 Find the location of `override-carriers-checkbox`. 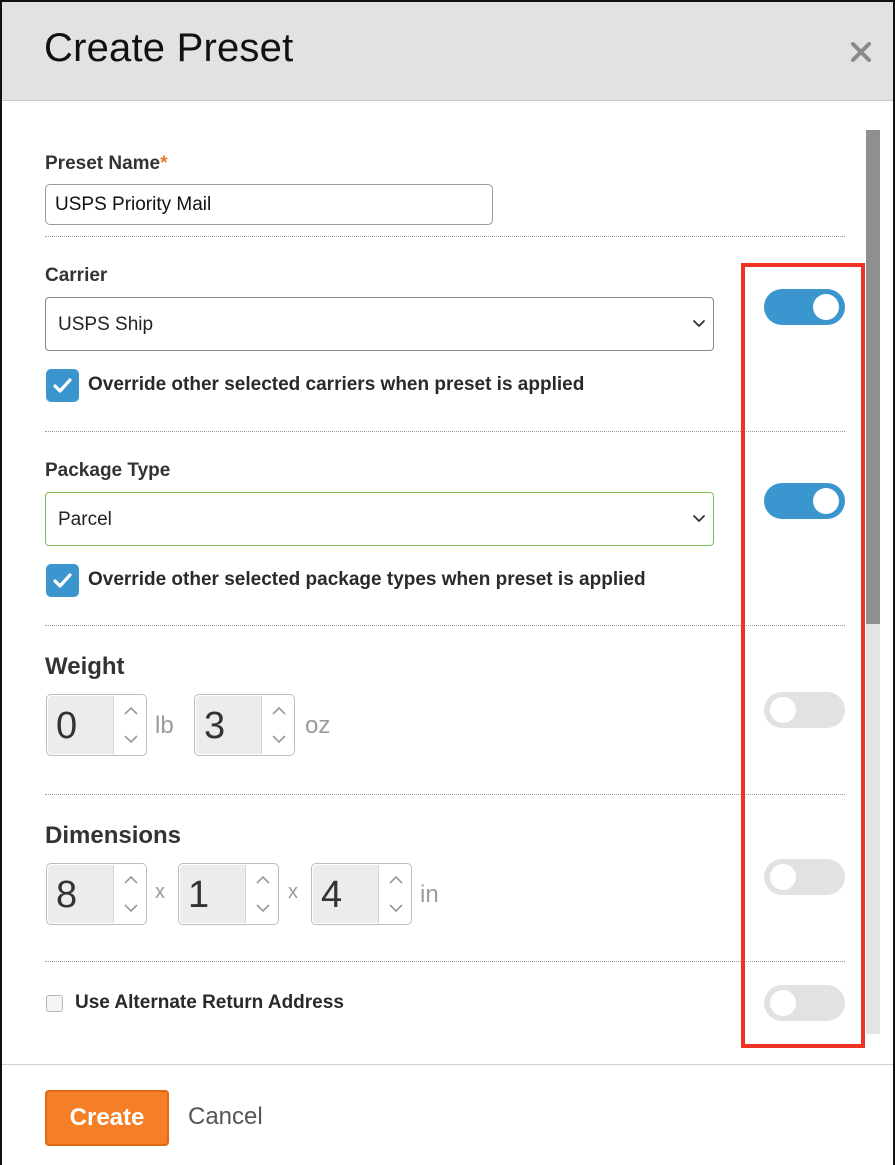

override-carriers-checkbox is located at coordinates (62, 385).